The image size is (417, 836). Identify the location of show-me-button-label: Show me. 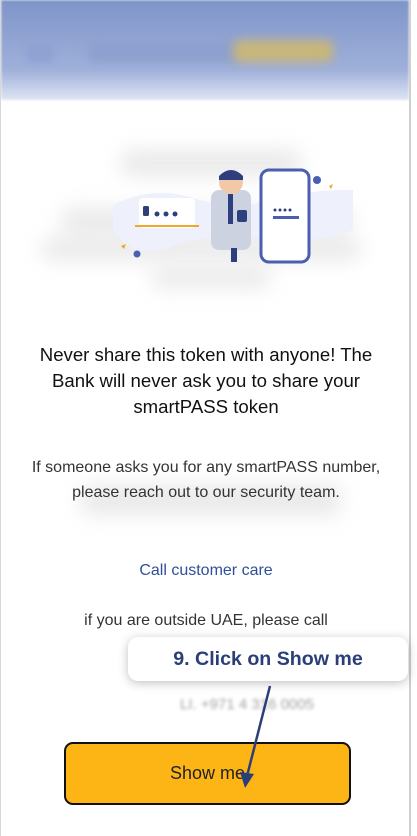
(207, 773).